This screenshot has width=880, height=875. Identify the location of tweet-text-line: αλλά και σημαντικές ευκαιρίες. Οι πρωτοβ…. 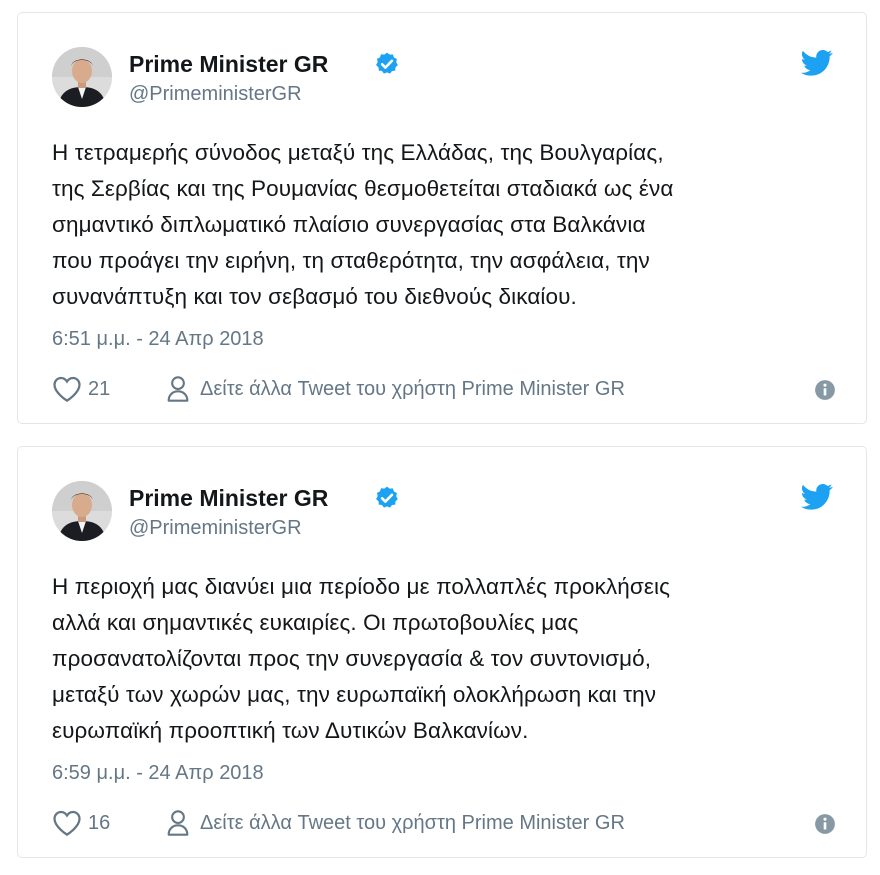
(315, 622).